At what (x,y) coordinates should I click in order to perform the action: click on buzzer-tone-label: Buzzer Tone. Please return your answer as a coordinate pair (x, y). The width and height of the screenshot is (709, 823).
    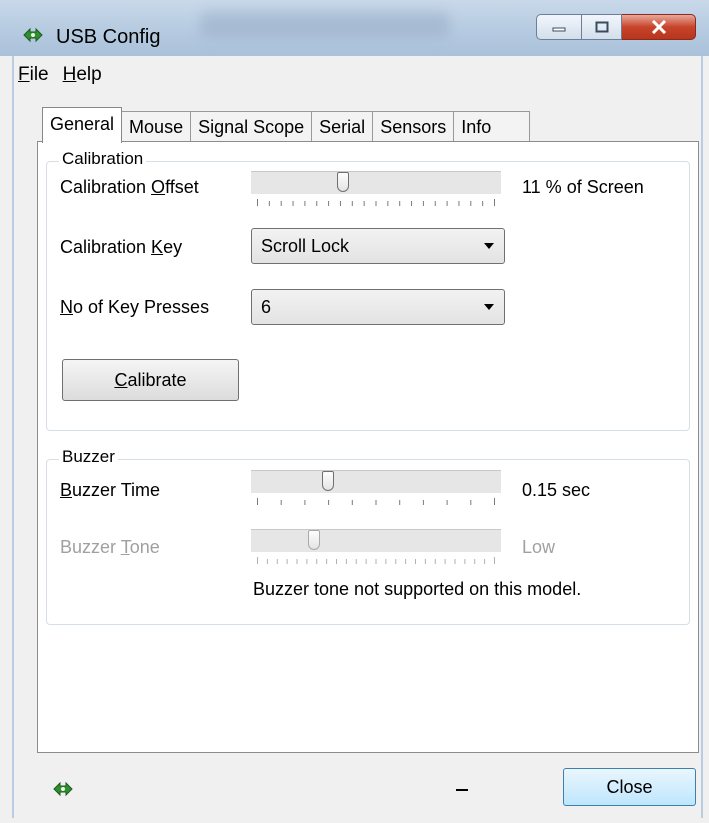
    Looking at the image, I should click on (110, 547).